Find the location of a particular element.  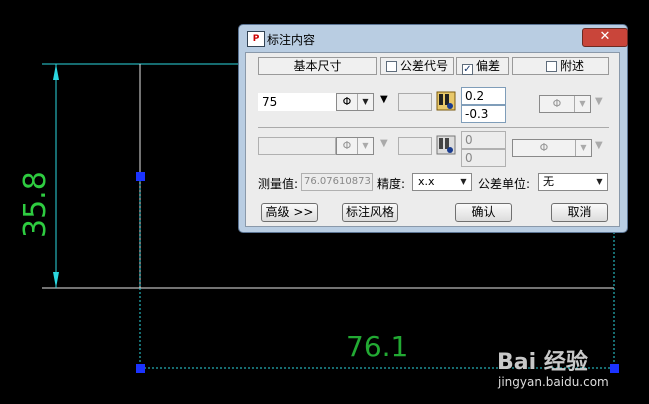

arrow-down-icon is located at coordinates (56, 280).